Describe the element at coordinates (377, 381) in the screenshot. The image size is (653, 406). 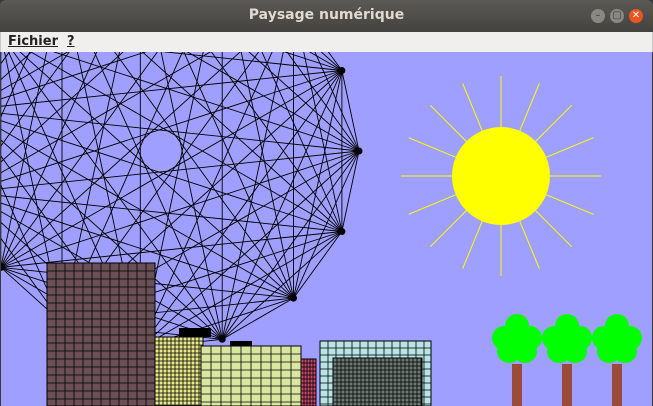
I see `building-5-door` at that location.